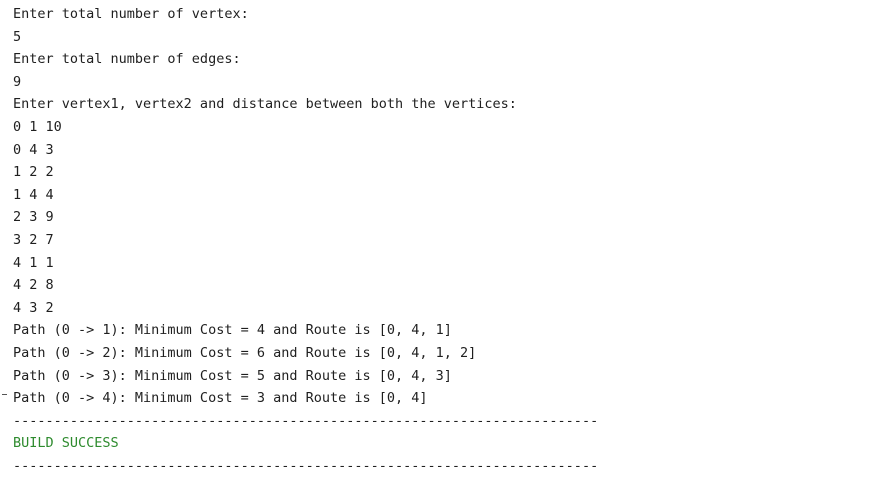 This screenshot has width=880, height=477. Describe the element at coordinates (4, 394) in the screenshot. I see `gutter-mark` at that location.